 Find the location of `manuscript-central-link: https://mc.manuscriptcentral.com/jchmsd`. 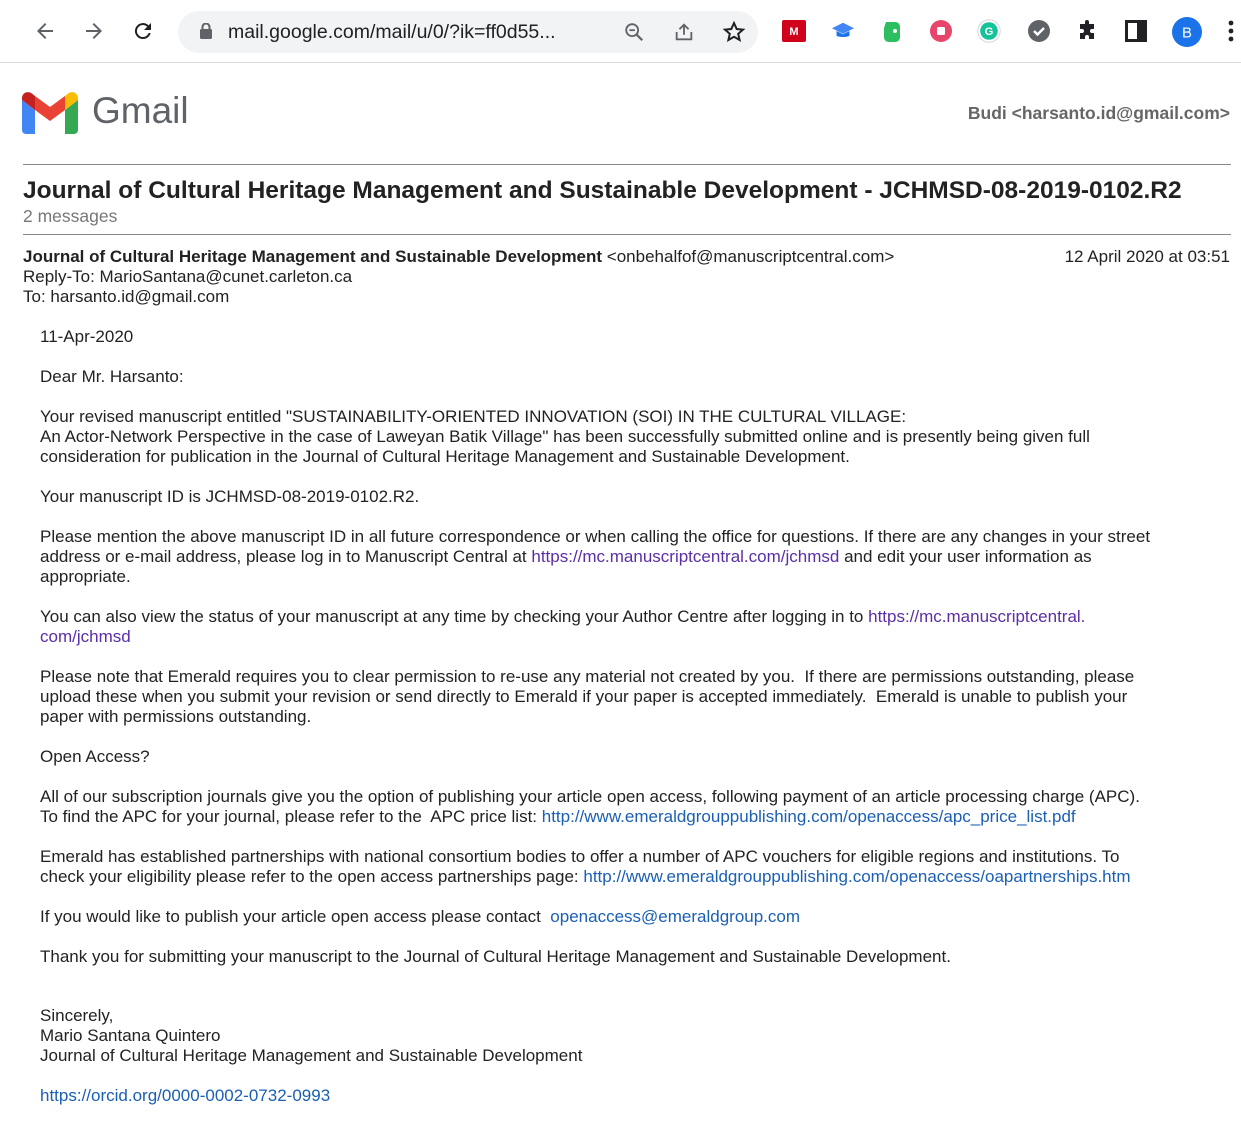

manuscript-central-link: https://mc.manuscriptcentral.com/jchmsd is located at coordinates (685, 556).